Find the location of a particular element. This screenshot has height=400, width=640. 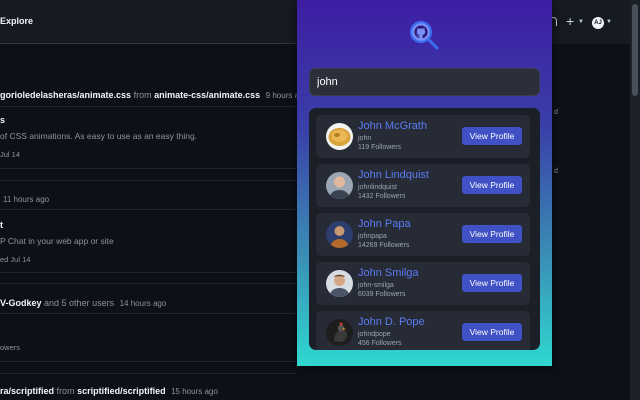

user-login: john is located at coordinates (365, 138).